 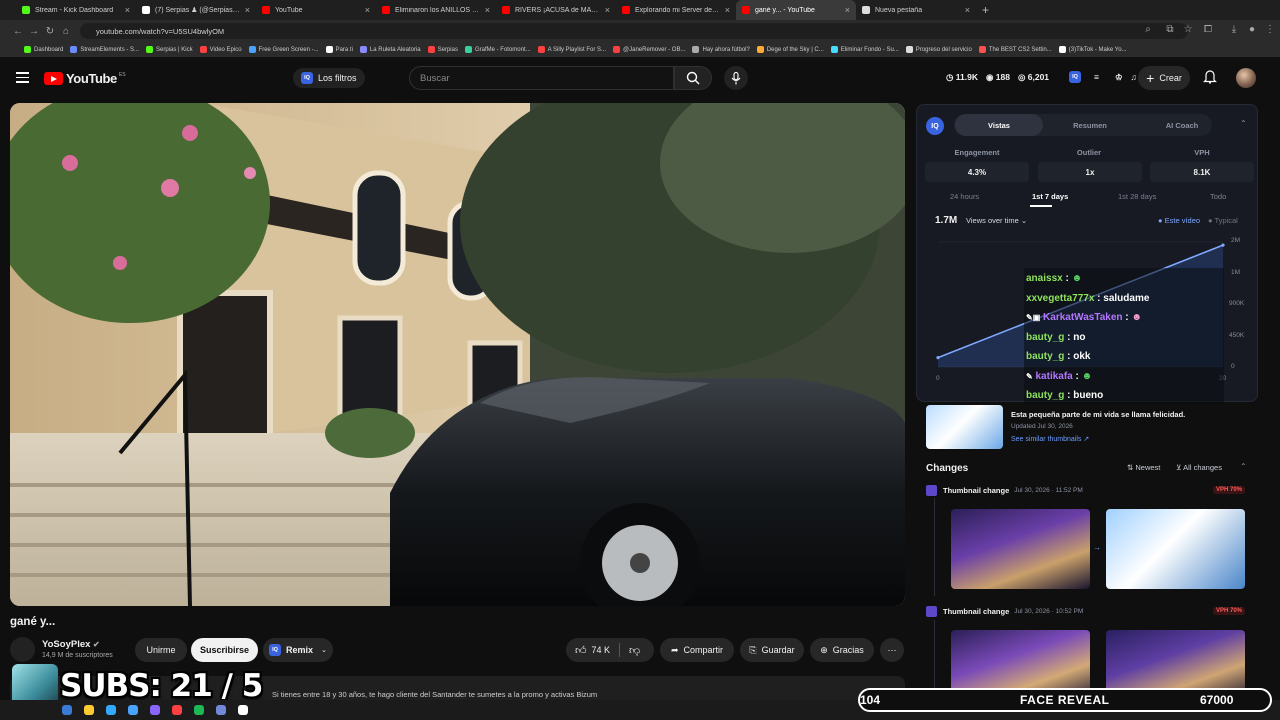 What do you see at coordinates (1020, 549) in the screenshot?
I see `old-thumbnail` at bounding box center [1020, 549].